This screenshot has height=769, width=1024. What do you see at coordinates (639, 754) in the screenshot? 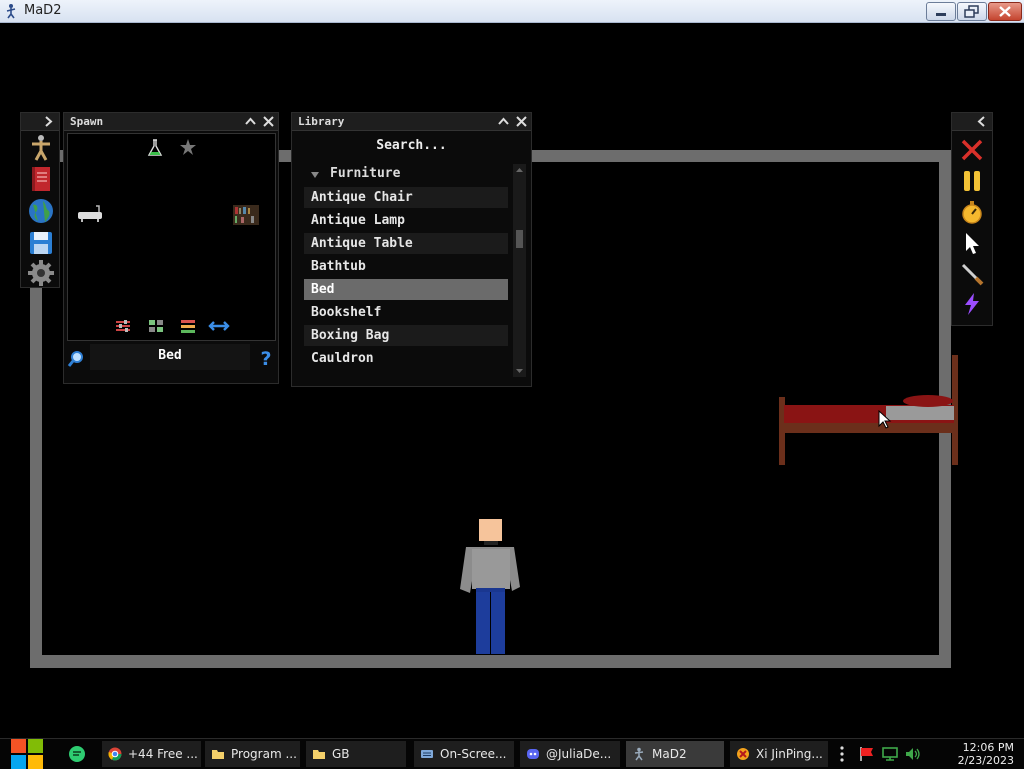
I see `mad2-icon` at bounding box center [639, 754].